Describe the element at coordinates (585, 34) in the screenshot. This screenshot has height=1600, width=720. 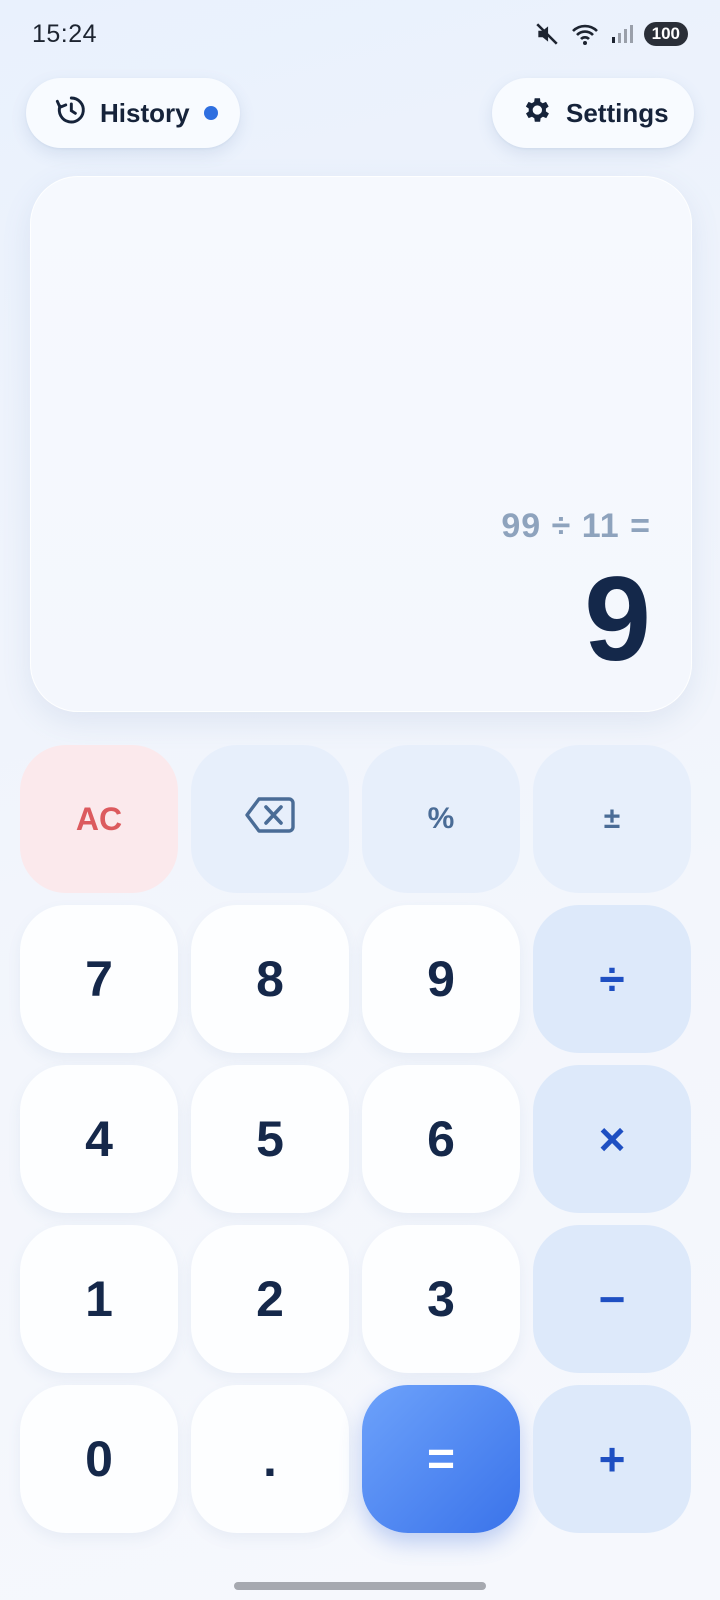
I see `wifi-icon` at that location.